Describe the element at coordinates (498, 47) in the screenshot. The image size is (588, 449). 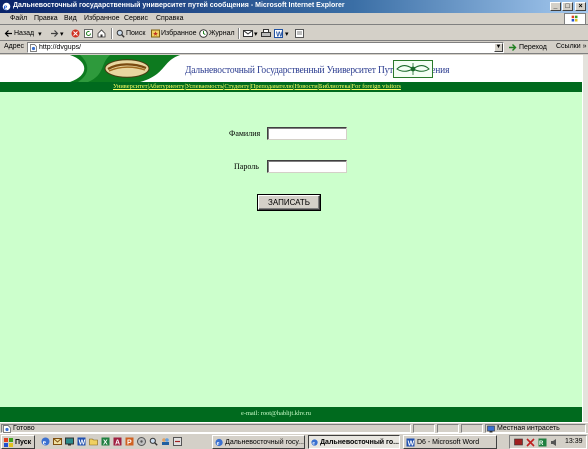
I see `address-dropdown-icon: ▼` at that location.